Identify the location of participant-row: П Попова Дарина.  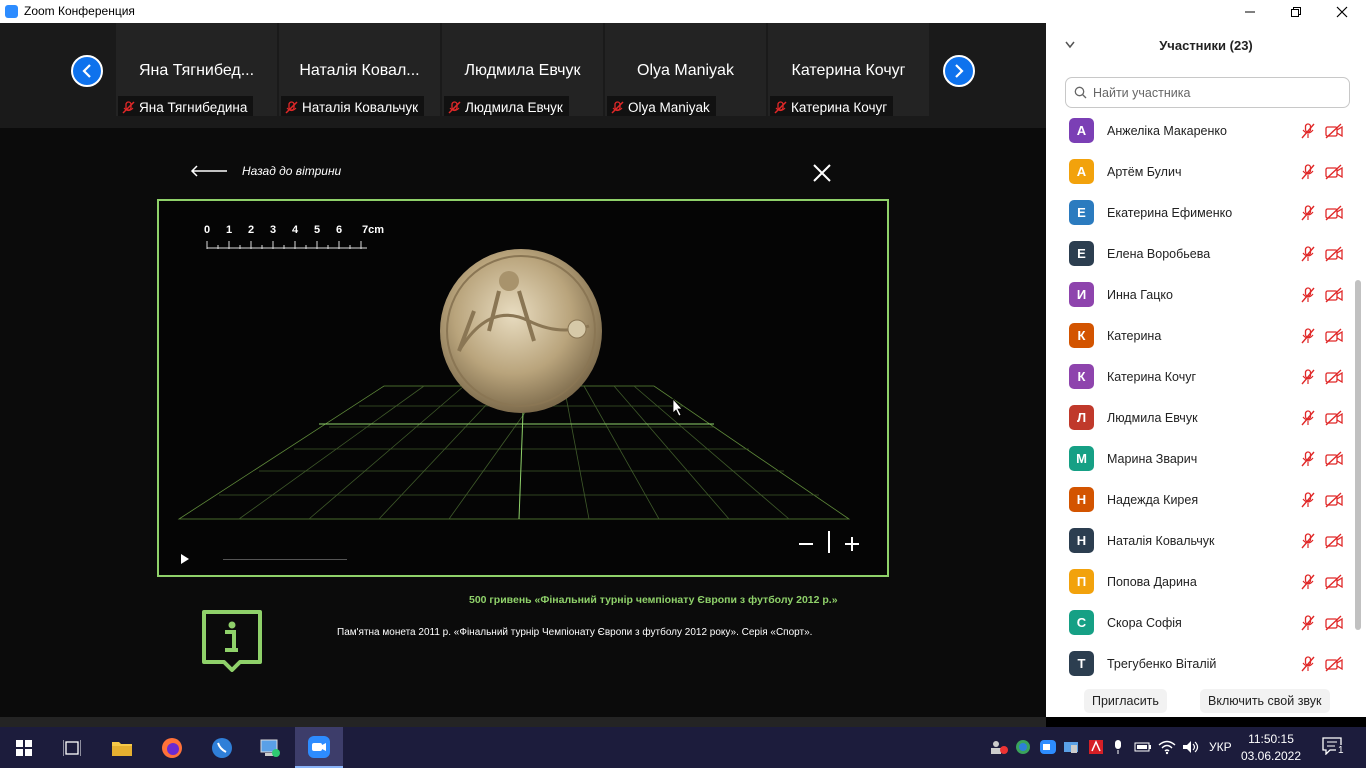
(1201, 582).